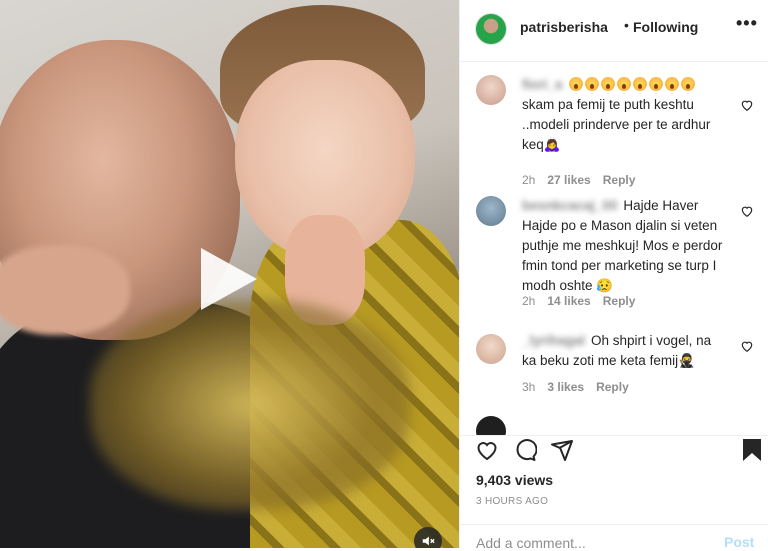  I want to click on comment-meta: 2h 14 likes Reply, so click(578, 301).